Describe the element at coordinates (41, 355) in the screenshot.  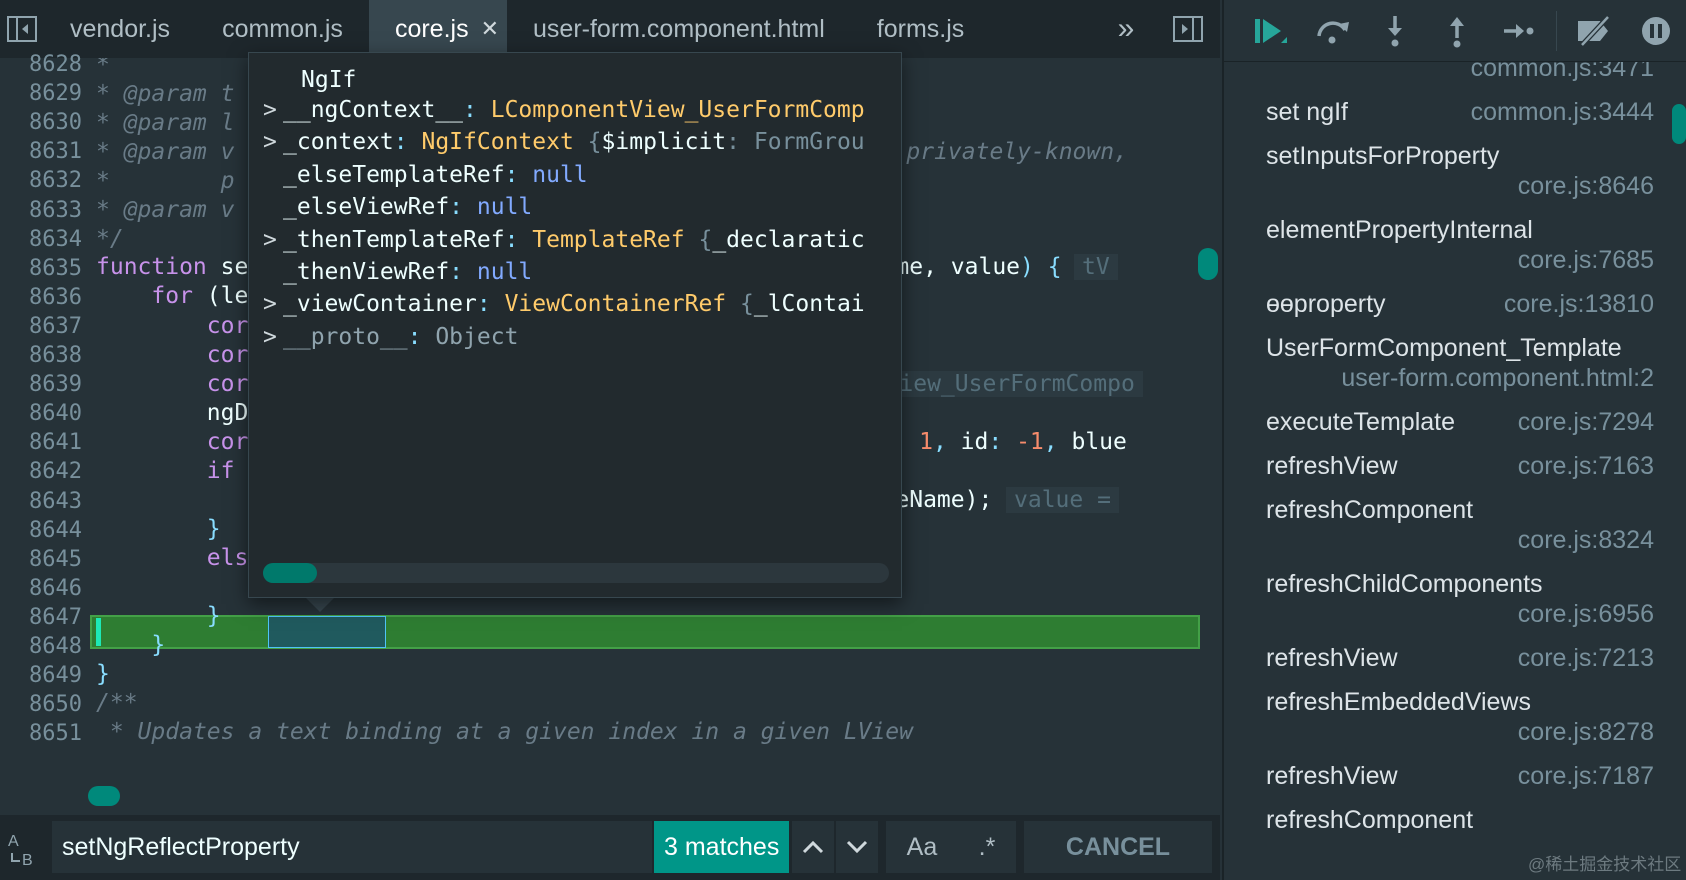
I see `line-number: 8638` at that location.